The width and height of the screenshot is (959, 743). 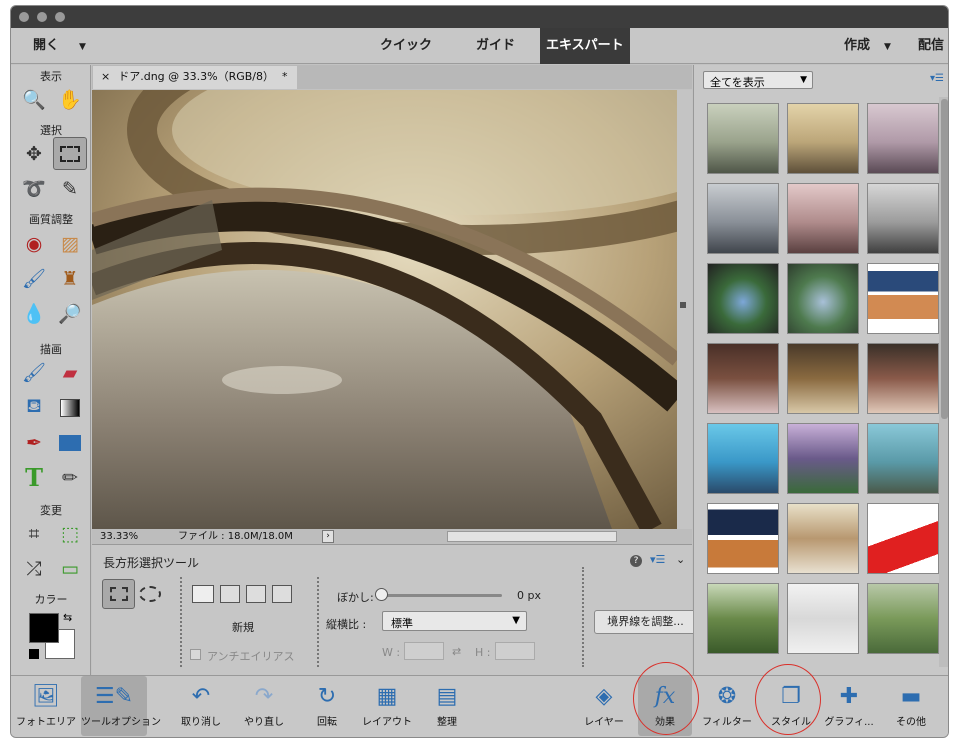 What do you see at coordinates (282, 594) in the screenshot?
I see `intersect-selection-icon` at bounding box center [282, 594].